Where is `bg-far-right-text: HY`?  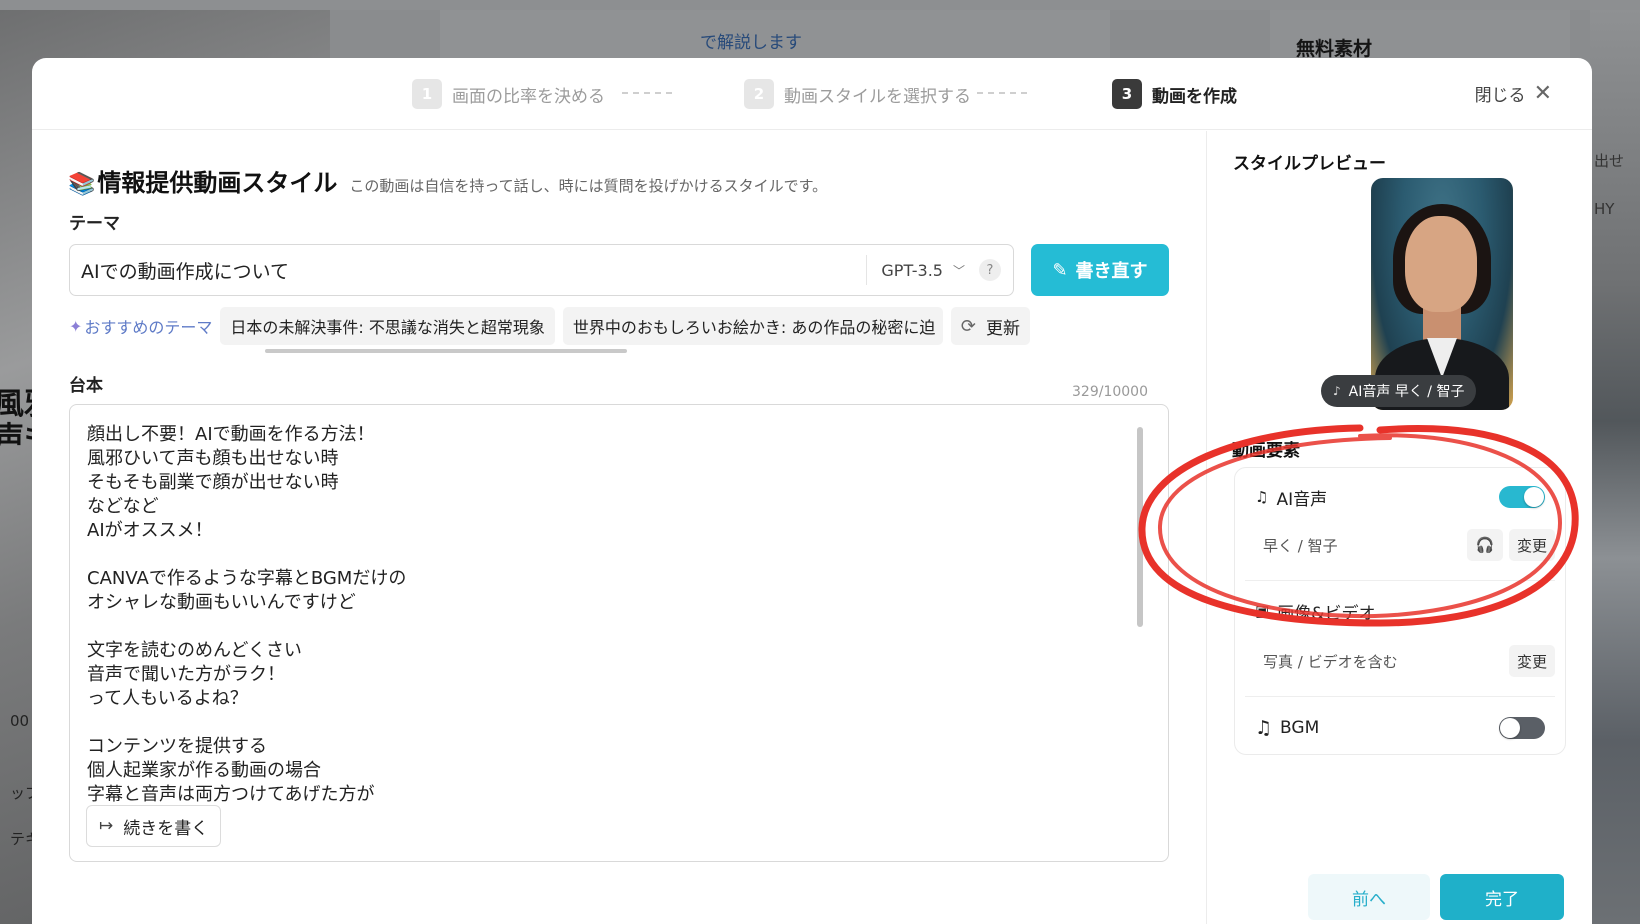 bg-far-right-text: HY is located at coordinates (1604, 209).